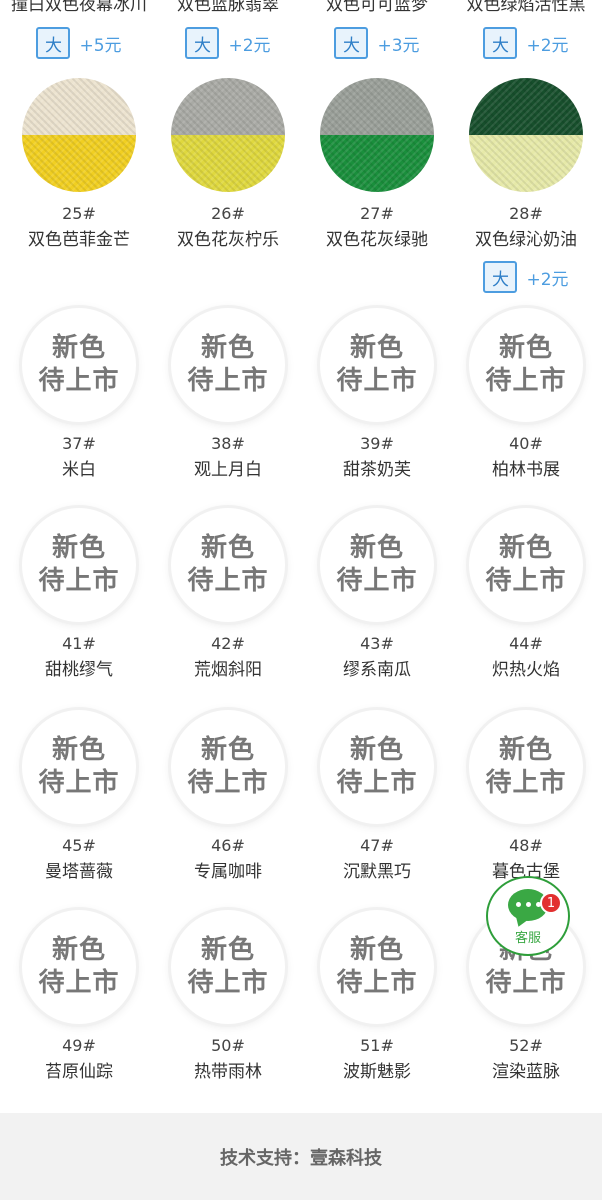 Image resolution: width=602 pixels, height=1200 pixels. I want to click on upcoming-color-item: 新色 待上市 46# 专属咖啡, so click(228, 796).